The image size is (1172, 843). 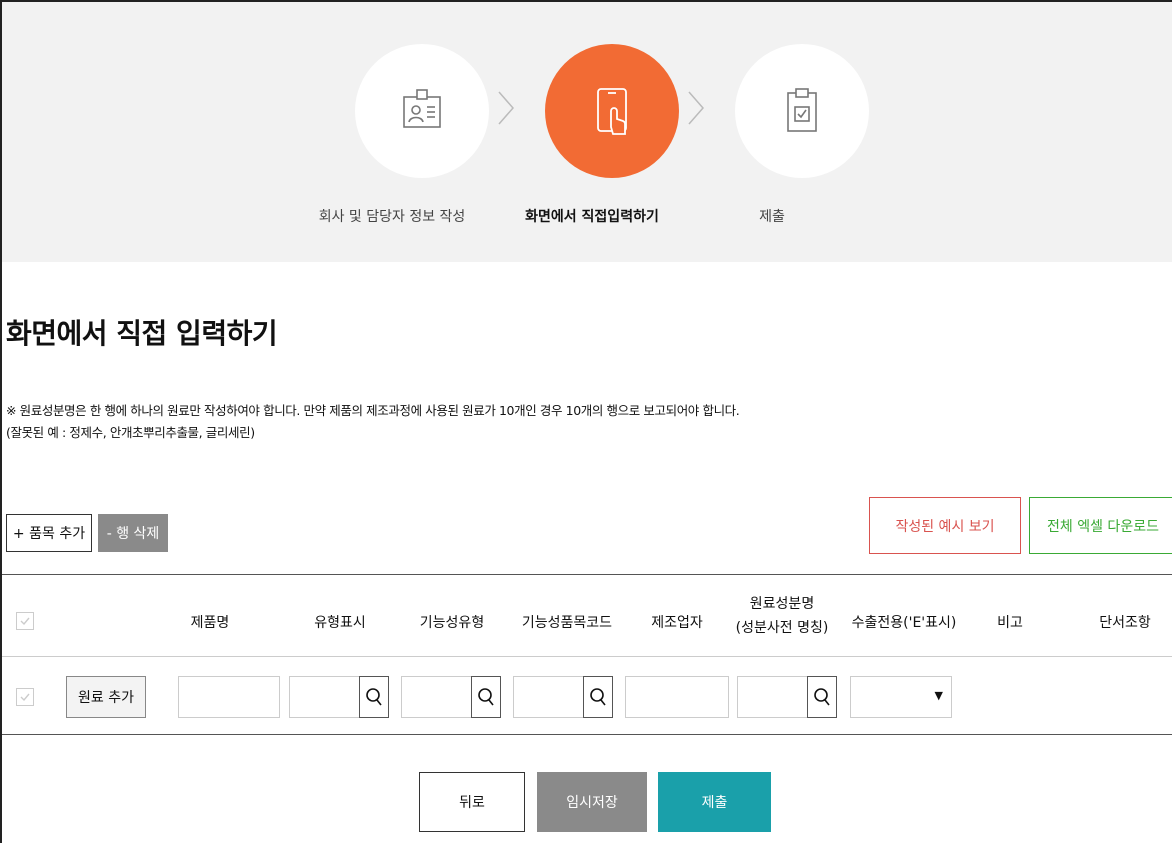 I want to click on page-title: 화면에서 직접 입력하기, so click(x=142, y=333).